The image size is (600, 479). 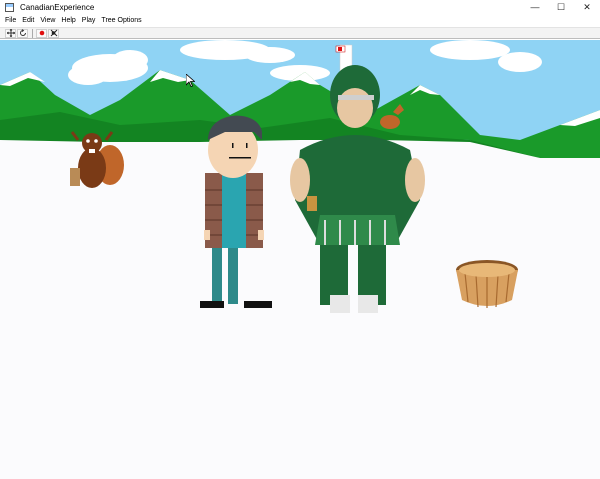 I want to click on toolbar-separator, so click(x=32, y=33).